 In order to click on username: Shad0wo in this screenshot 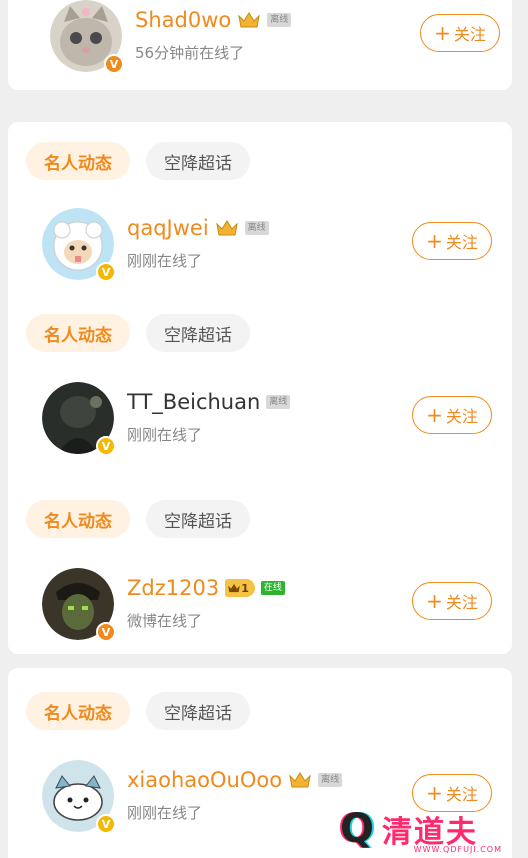, I will do `click(183, 20)`.